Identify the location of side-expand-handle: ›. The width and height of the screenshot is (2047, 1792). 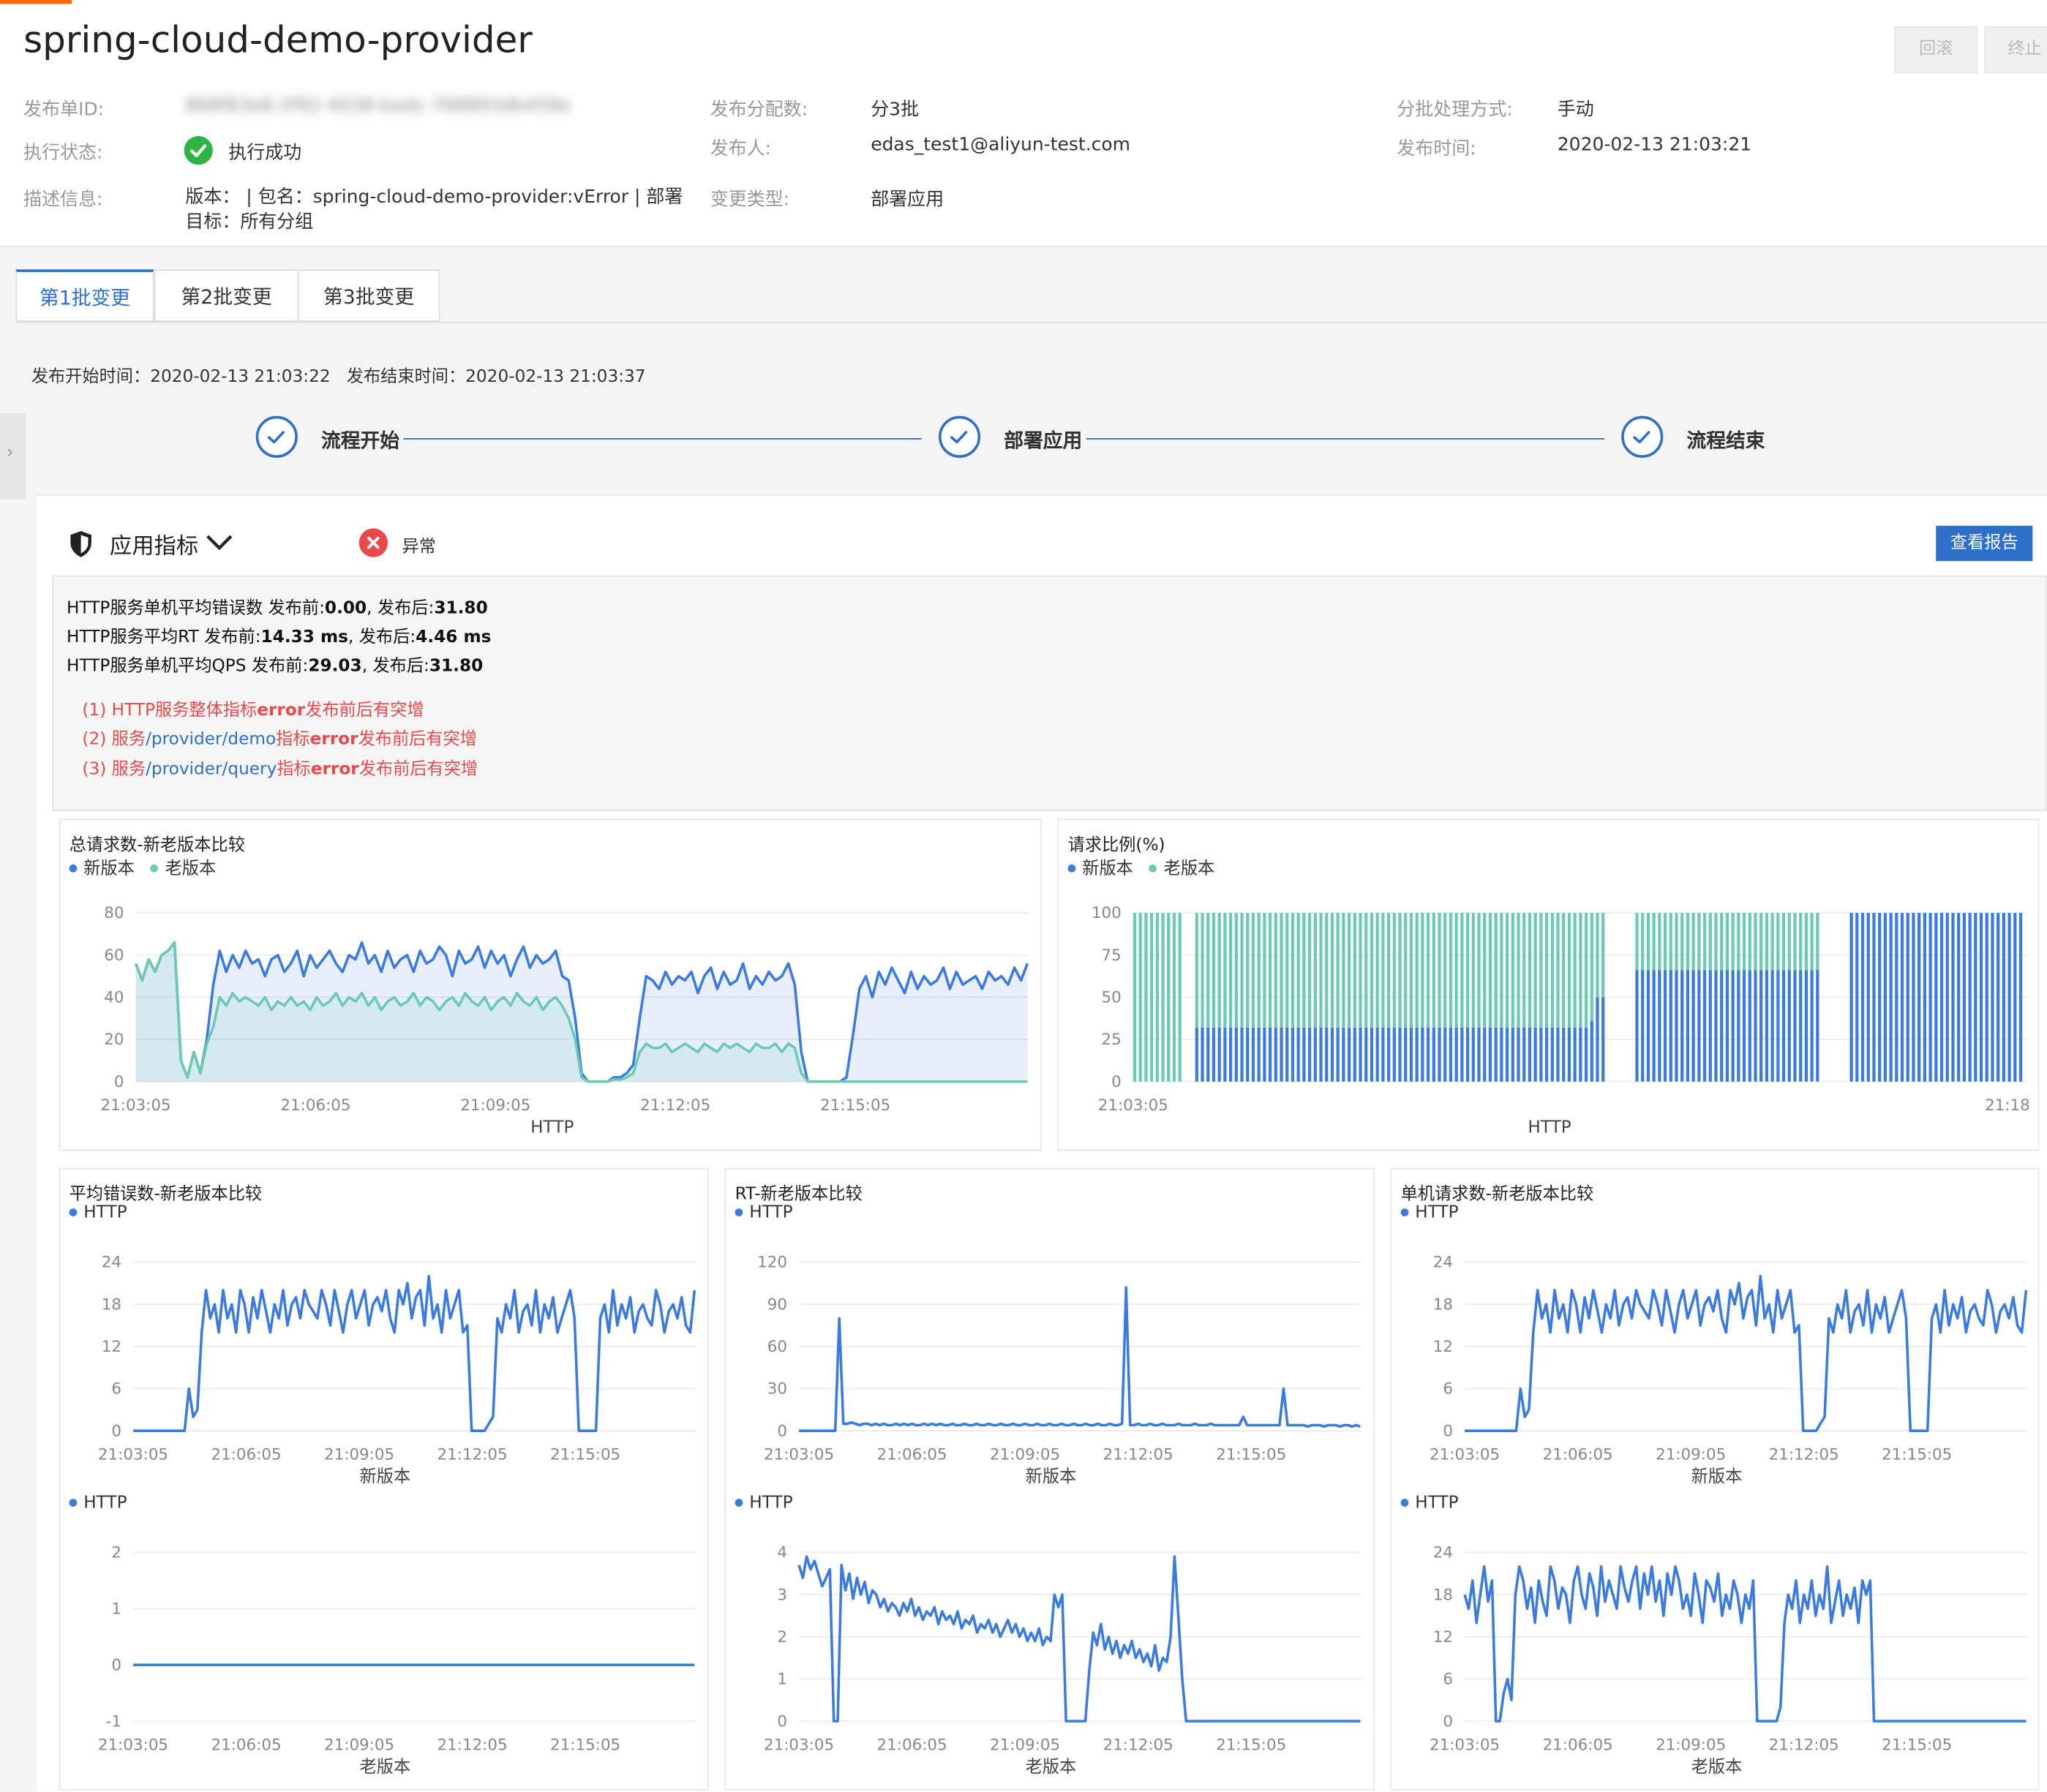
(13, 456).